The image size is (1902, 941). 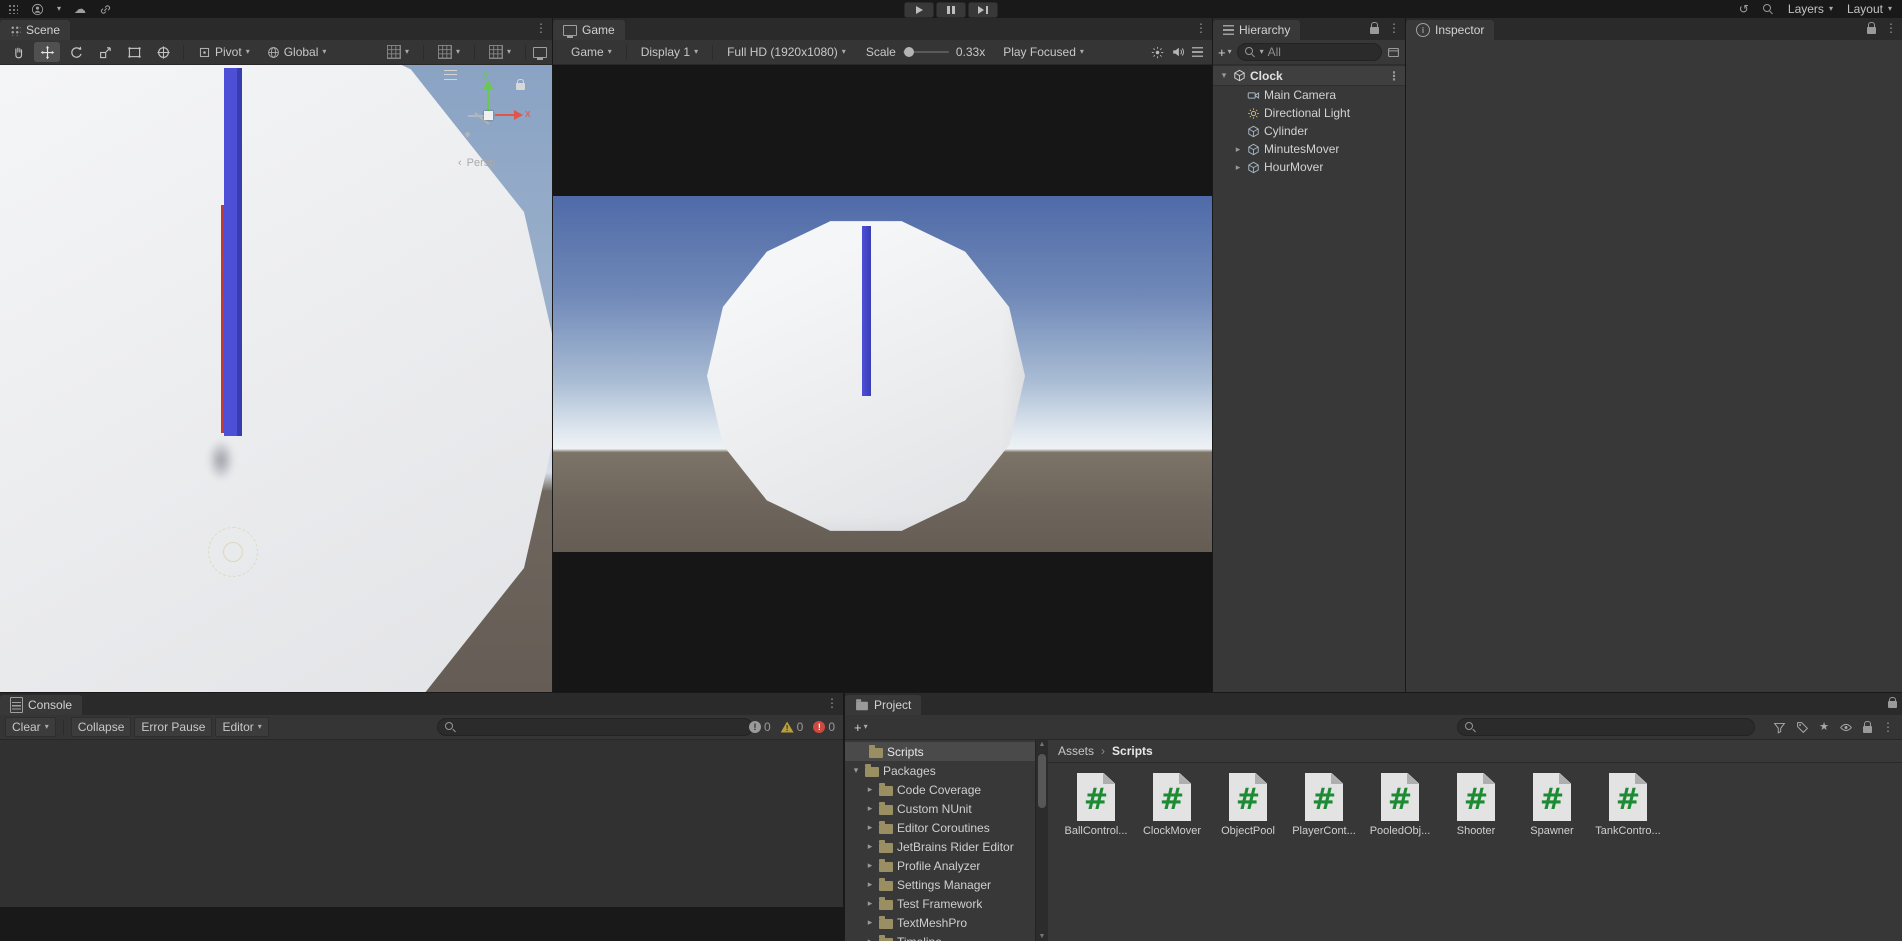 What do you see at coordinates (1043, 52) in the screenshot?
I see `play-focused-dropdown: Play Focused ▾` at bounding box center [1043, 52].